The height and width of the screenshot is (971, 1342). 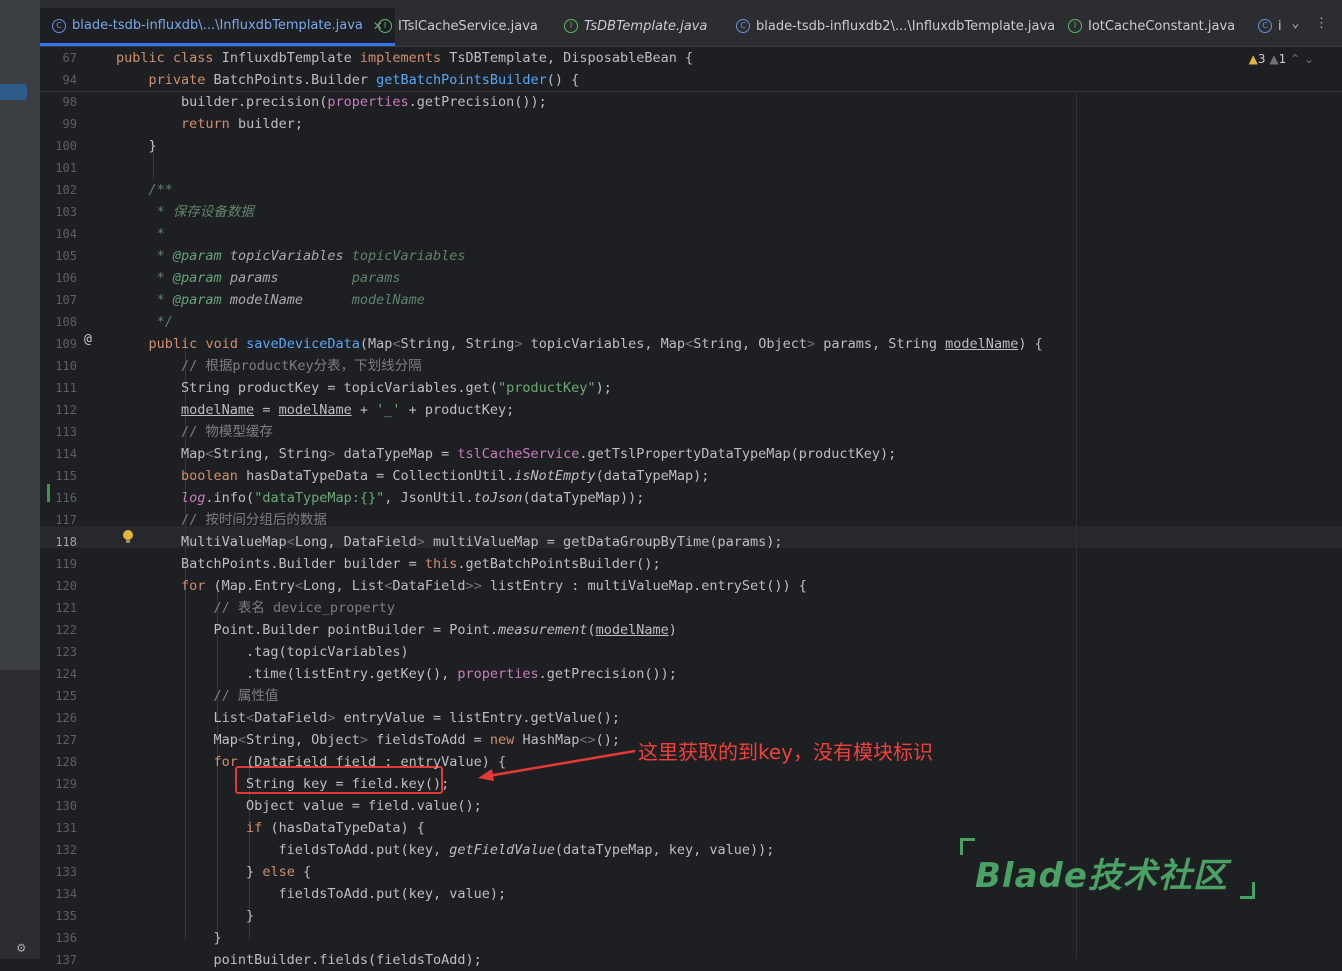 I want to click on implements-gutter-icon: @, so click(x=88, y=339).